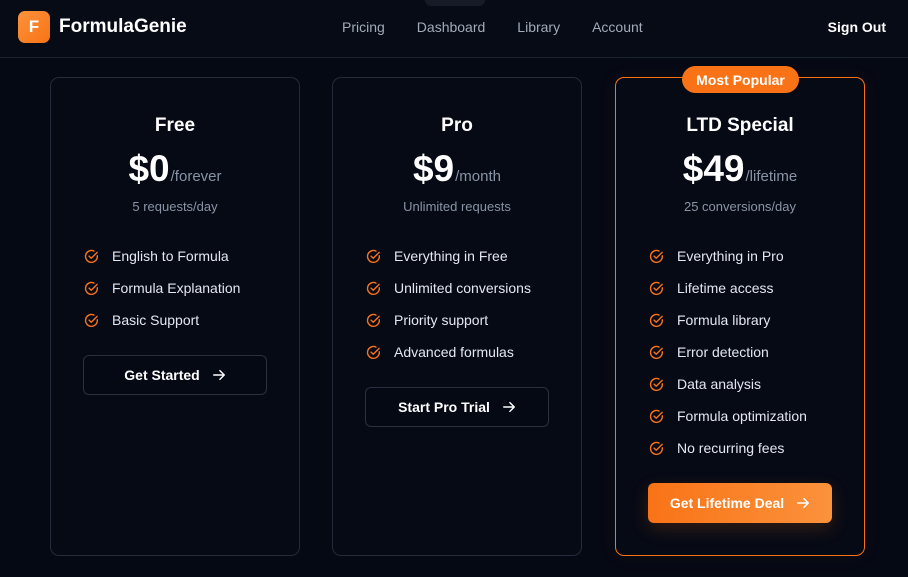  I want to click on app-name: FormulaGenie, so click(123, 26).